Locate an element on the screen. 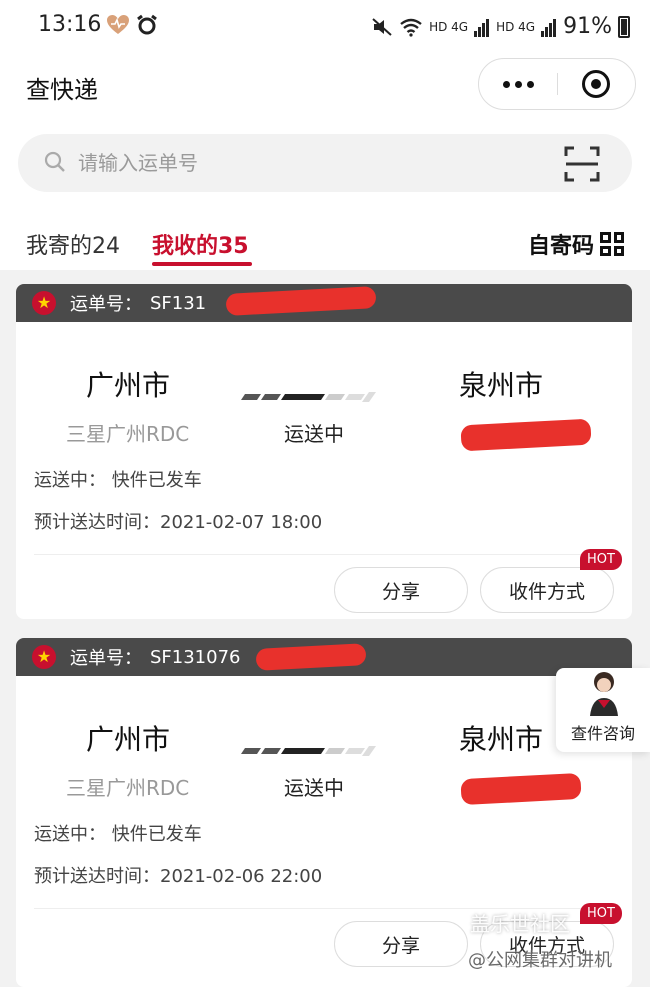  active-tab-indicator is located at coordinates (202, 264).